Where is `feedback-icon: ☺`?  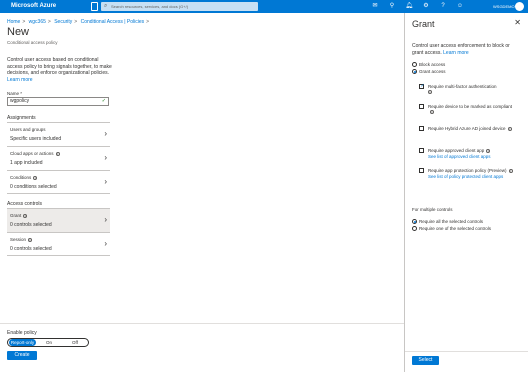
feedback-icon: ☺ is located at coordinates (460, 6).